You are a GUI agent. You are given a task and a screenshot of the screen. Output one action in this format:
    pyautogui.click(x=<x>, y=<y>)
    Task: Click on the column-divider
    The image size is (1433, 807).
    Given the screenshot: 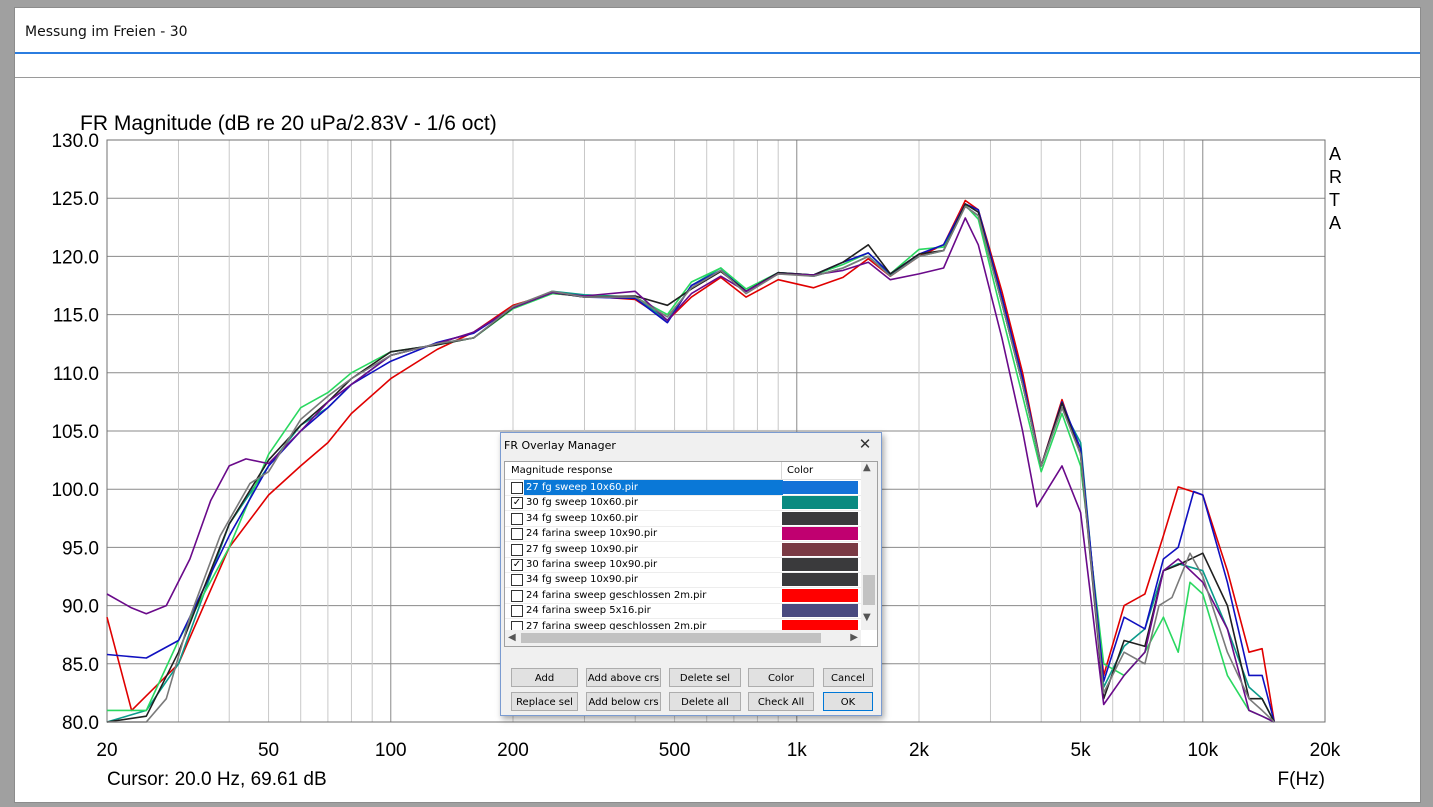 What is the action you would take?
    pyautogui.click(x=781, y=470)
    